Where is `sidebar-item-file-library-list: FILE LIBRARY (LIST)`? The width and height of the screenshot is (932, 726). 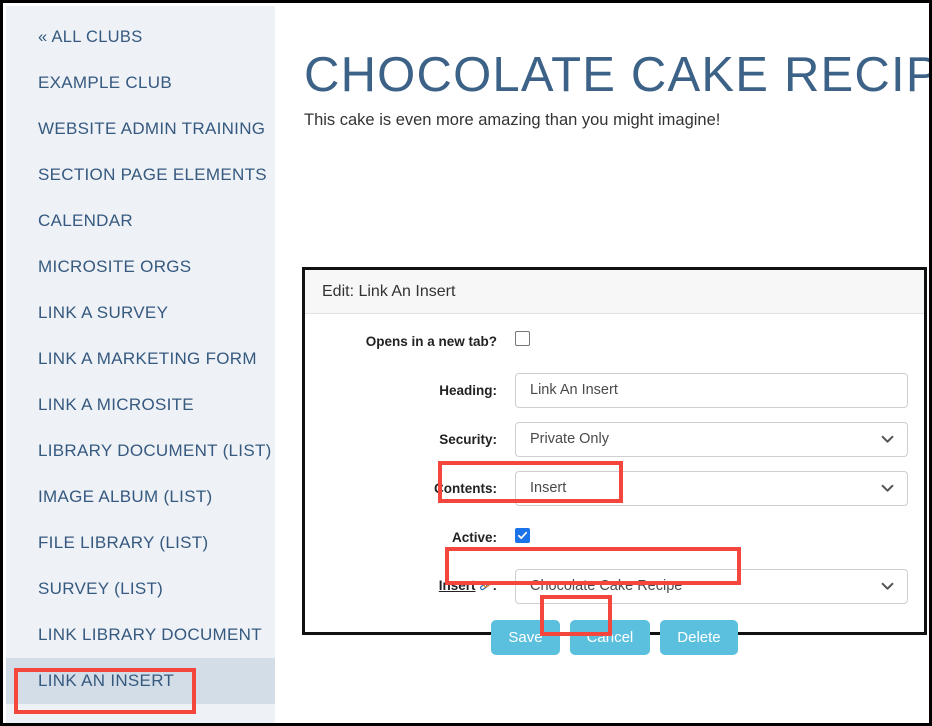
sidebar-item-file-library-list: FILE LIBRARY (LIST) is located at coordinates (140, 543).